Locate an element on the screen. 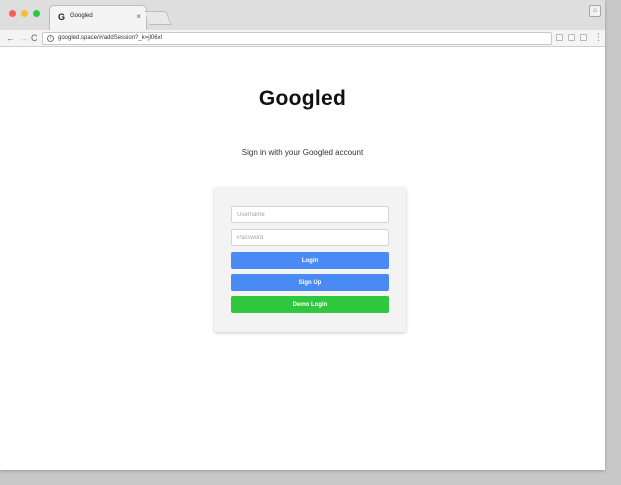 This screenshot has height=485, width=621. site-logo: Googled is located at coordinates (302, 98).